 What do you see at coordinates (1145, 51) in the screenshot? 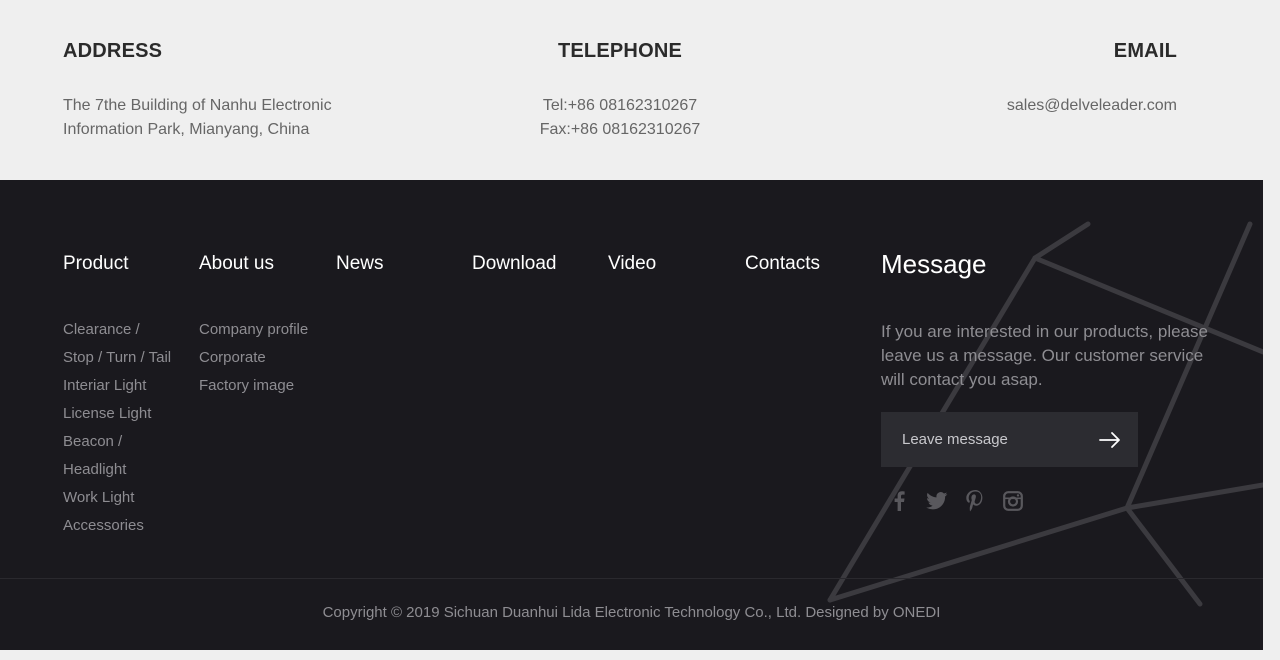
I see `email-title: EMAIL` at bounding box center [1145, 51].